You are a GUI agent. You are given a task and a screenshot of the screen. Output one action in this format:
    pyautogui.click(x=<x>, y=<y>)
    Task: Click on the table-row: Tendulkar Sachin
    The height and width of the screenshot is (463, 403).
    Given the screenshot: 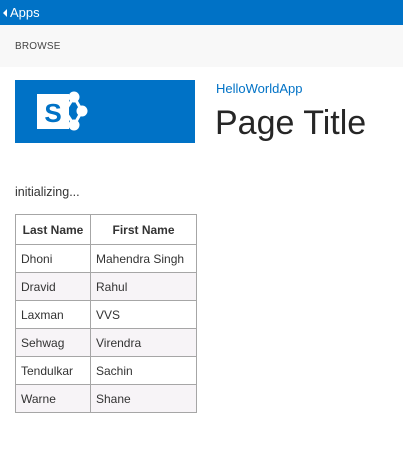 What is the action you would take?
    pyautogui.click(x=106, y=370)
    